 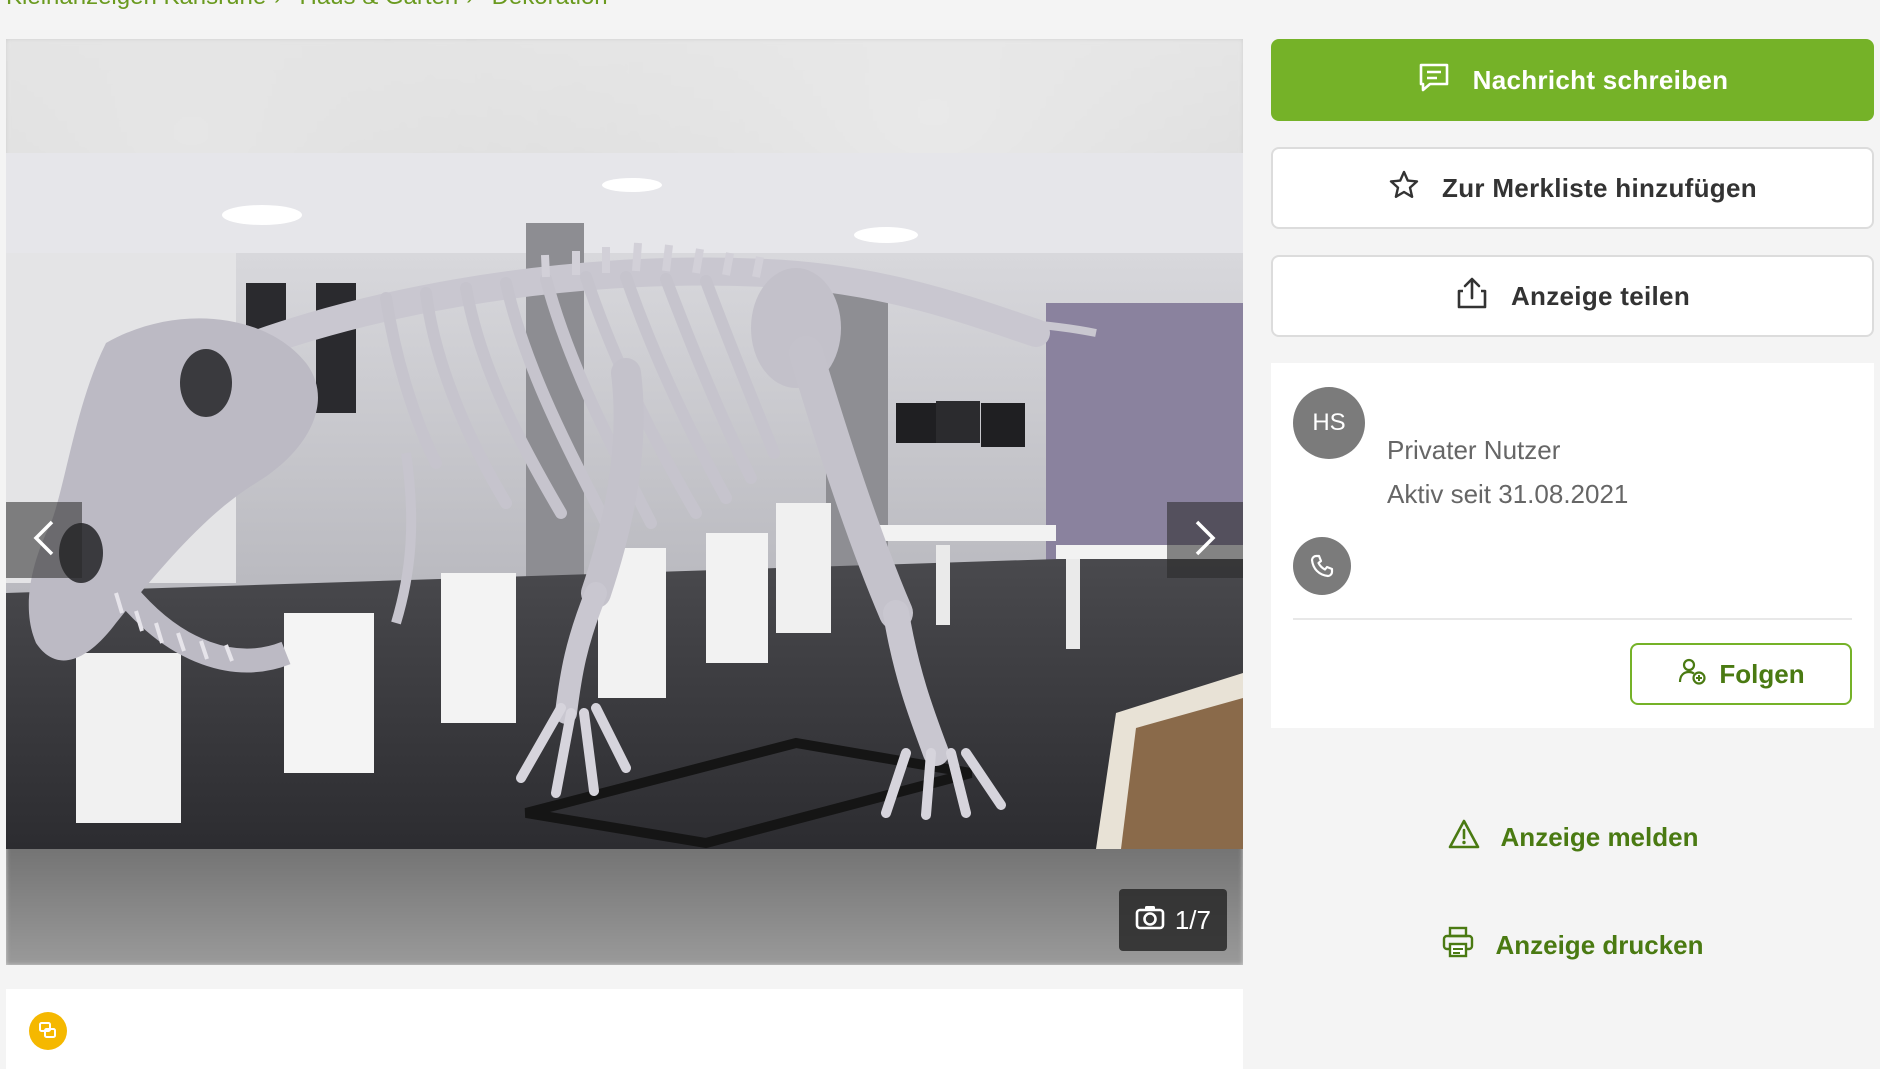 What do you see at coordinates (1458, 945) in the screenshot?
I see `printer-icon` at bounding box center [1458, 945].